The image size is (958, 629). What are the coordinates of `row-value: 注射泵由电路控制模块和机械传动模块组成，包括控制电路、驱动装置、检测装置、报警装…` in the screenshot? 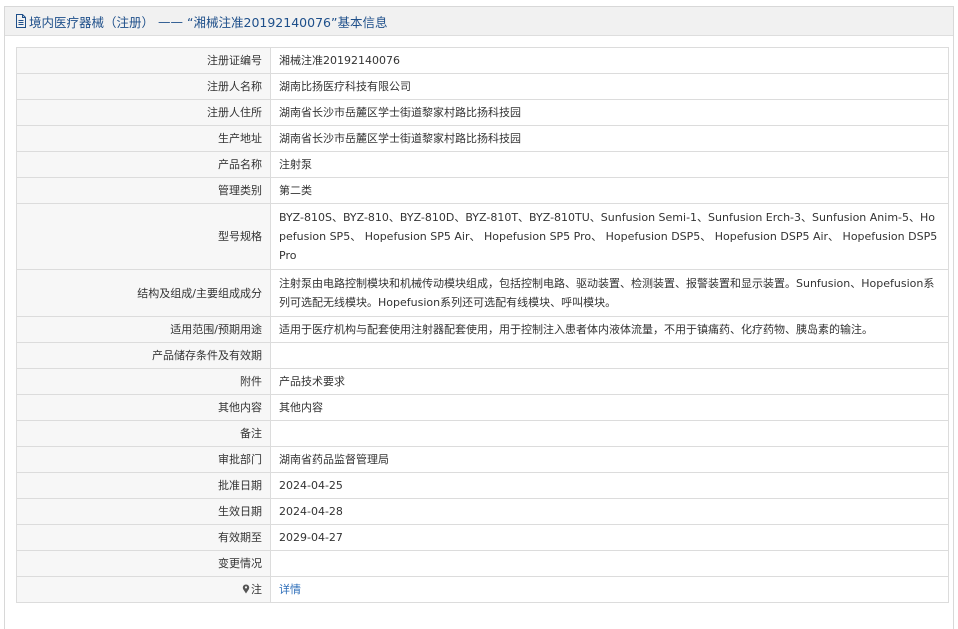 It's located at (609, 293).